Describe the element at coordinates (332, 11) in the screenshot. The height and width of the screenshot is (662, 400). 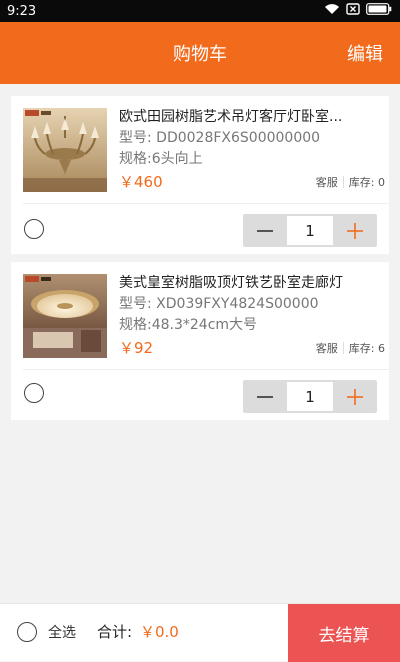
I see `wifi-icon` at that location.